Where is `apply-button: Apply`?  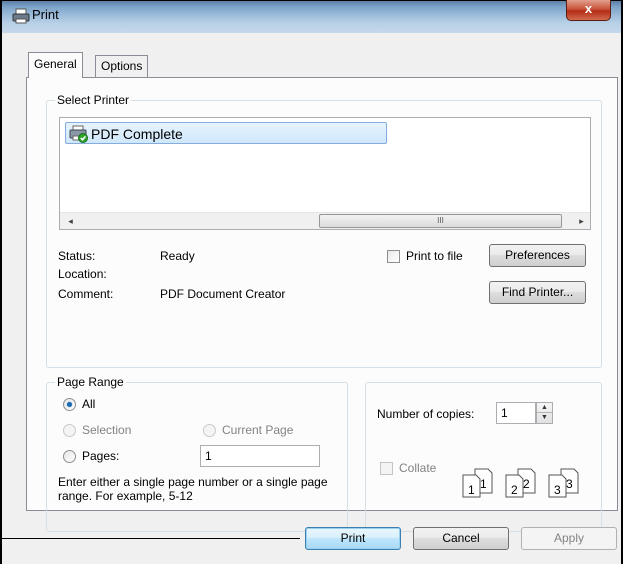
apply-button: Apply is located at coordinates (569, 538).